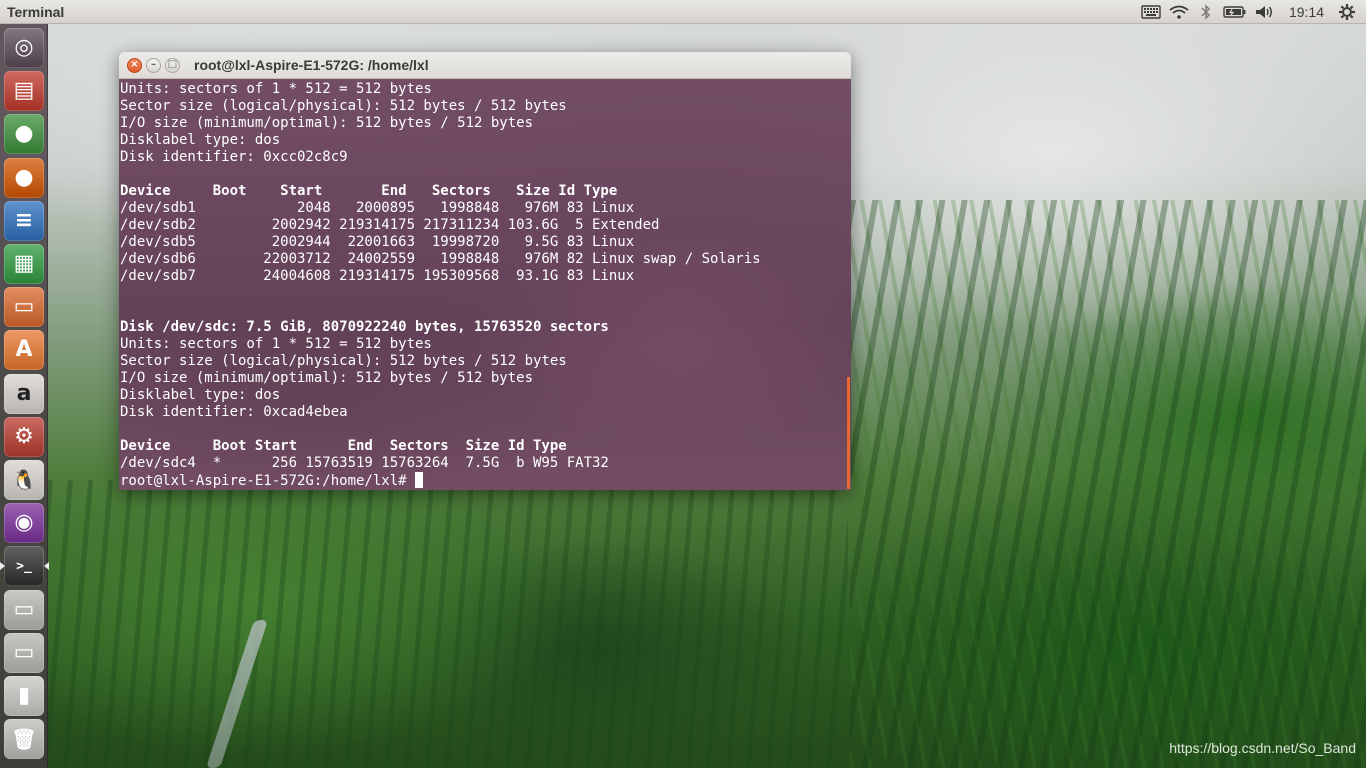  I want to click on purple-app-icon: ◉, so click(24, 523).